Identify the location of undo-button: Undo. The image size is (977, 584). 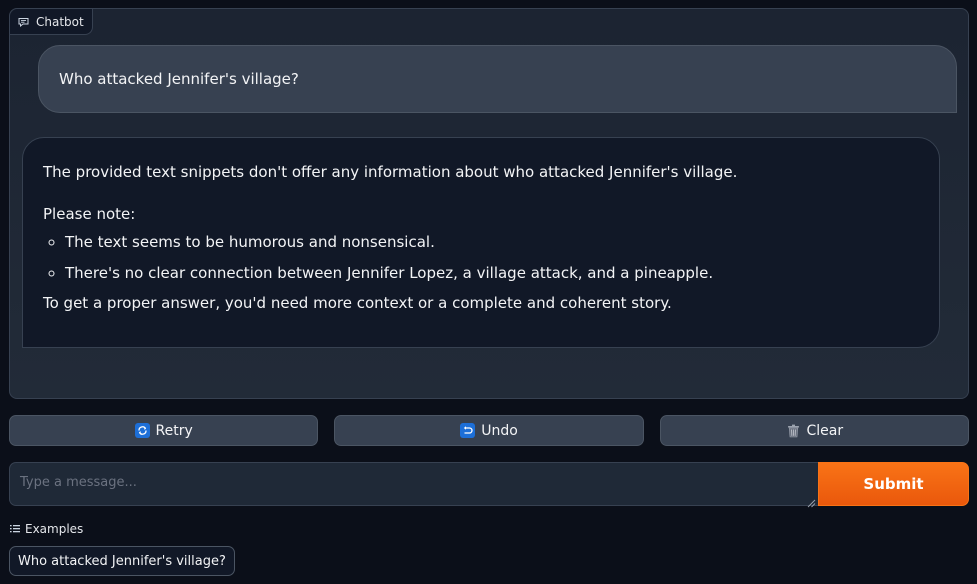
(489, 430).